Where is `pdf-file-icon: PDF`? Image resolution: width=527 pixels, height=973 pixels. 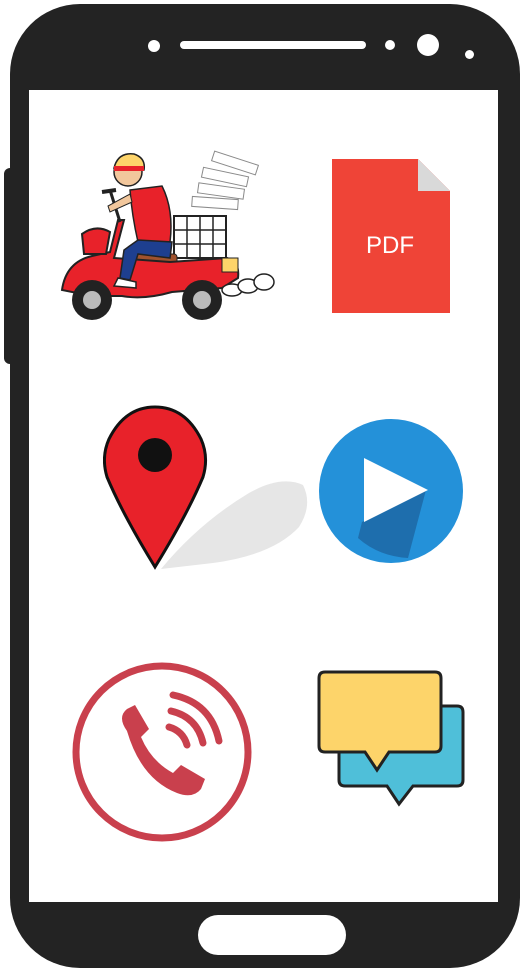 pdf-file-icon: PDF is located at coordinates (391, 236).